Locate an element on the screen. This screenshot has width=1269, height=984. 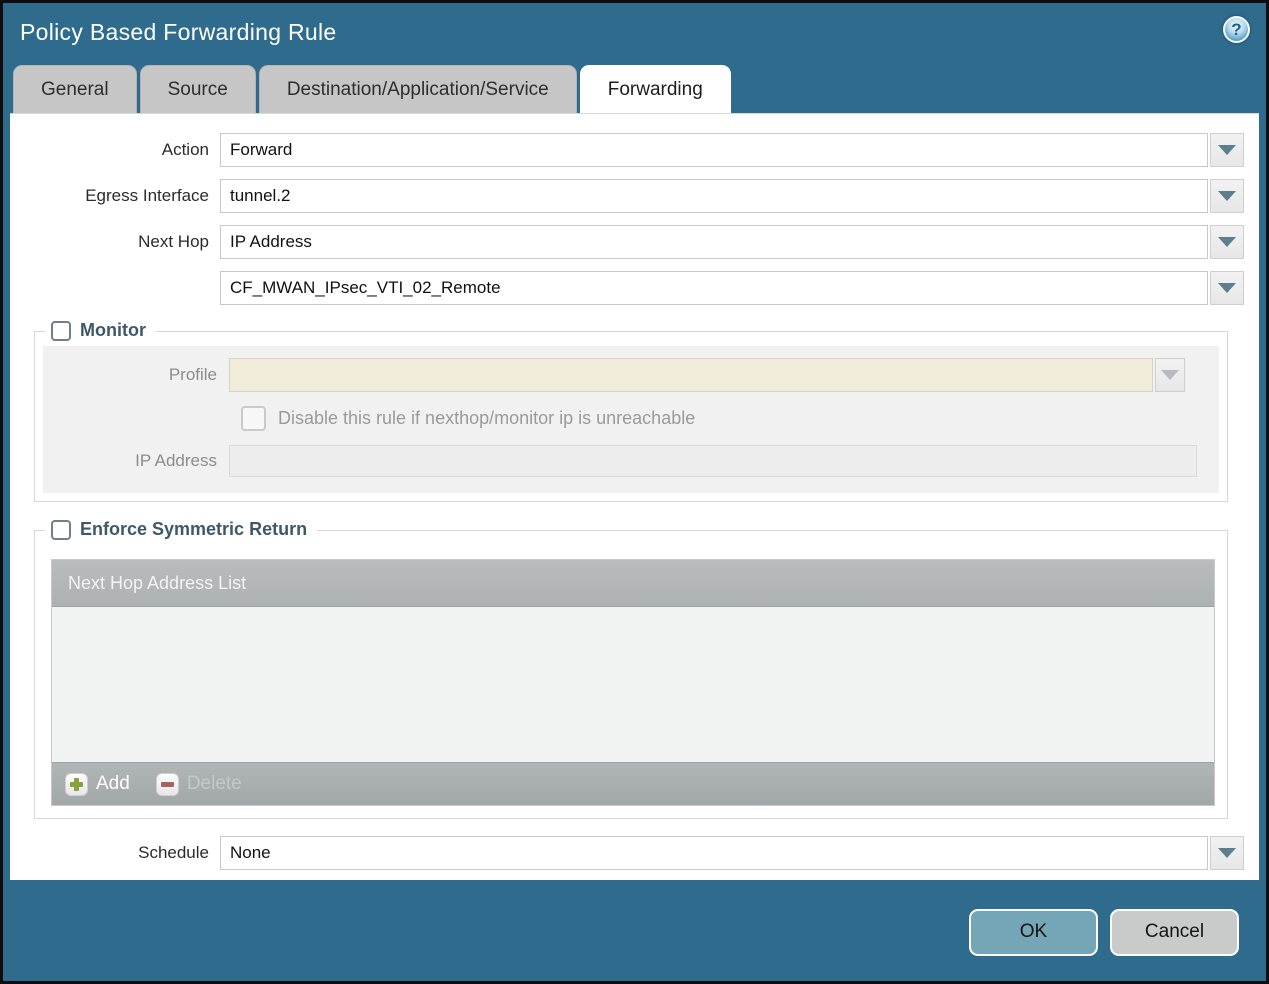
delete-button-label: Delete is located at coordinates (214, 783).